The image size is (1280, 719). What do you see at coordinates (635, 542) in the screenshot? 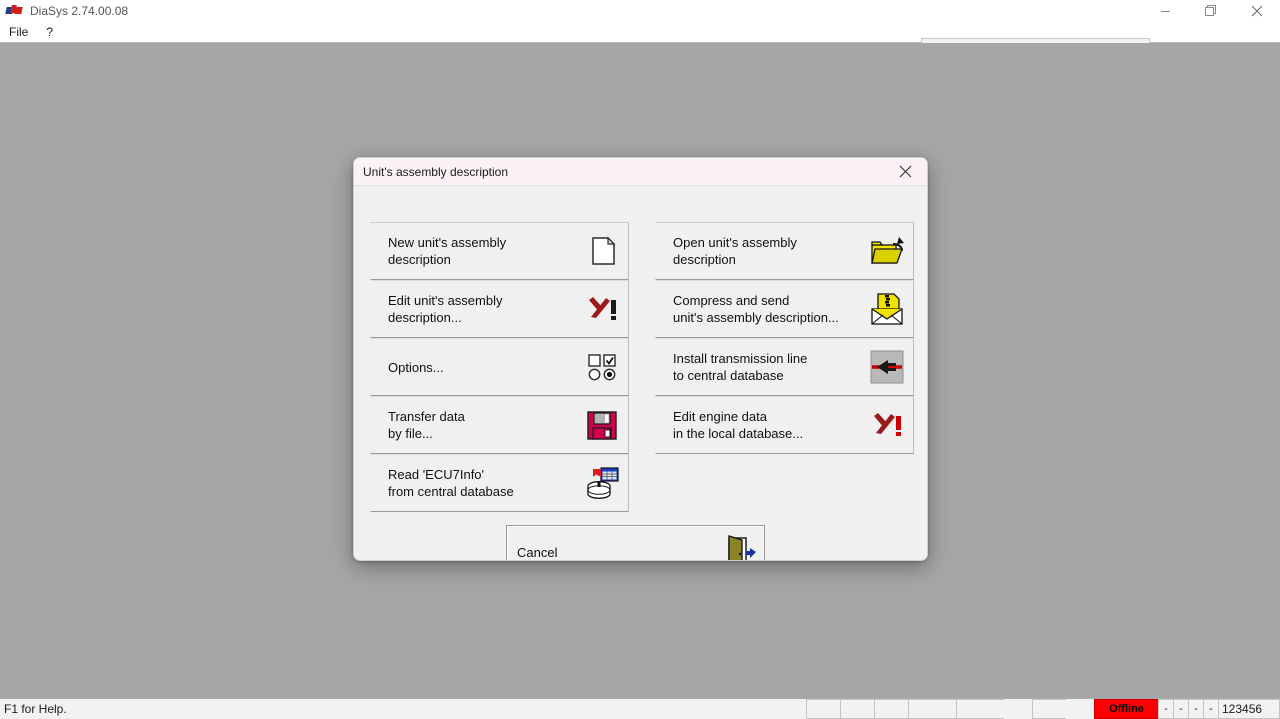
I see `cancel-button: Cancel` at bounding box center [635, 542].